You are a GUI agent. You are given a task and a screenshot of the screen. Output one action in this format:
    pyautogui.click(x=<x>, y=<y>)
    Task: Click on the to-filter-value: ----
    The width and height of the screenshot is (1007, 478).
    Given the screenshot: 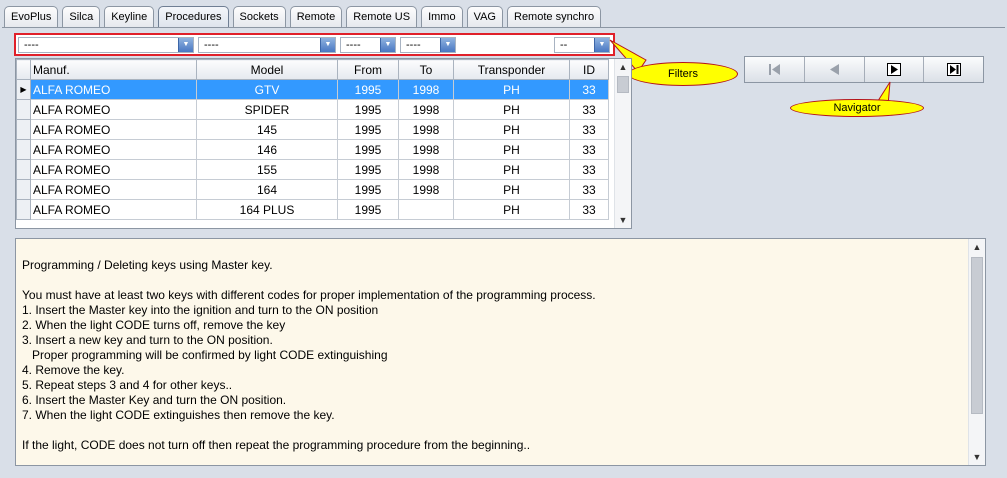 What is the action you would take?
    pyautogui.click(x=413, y=45)
    